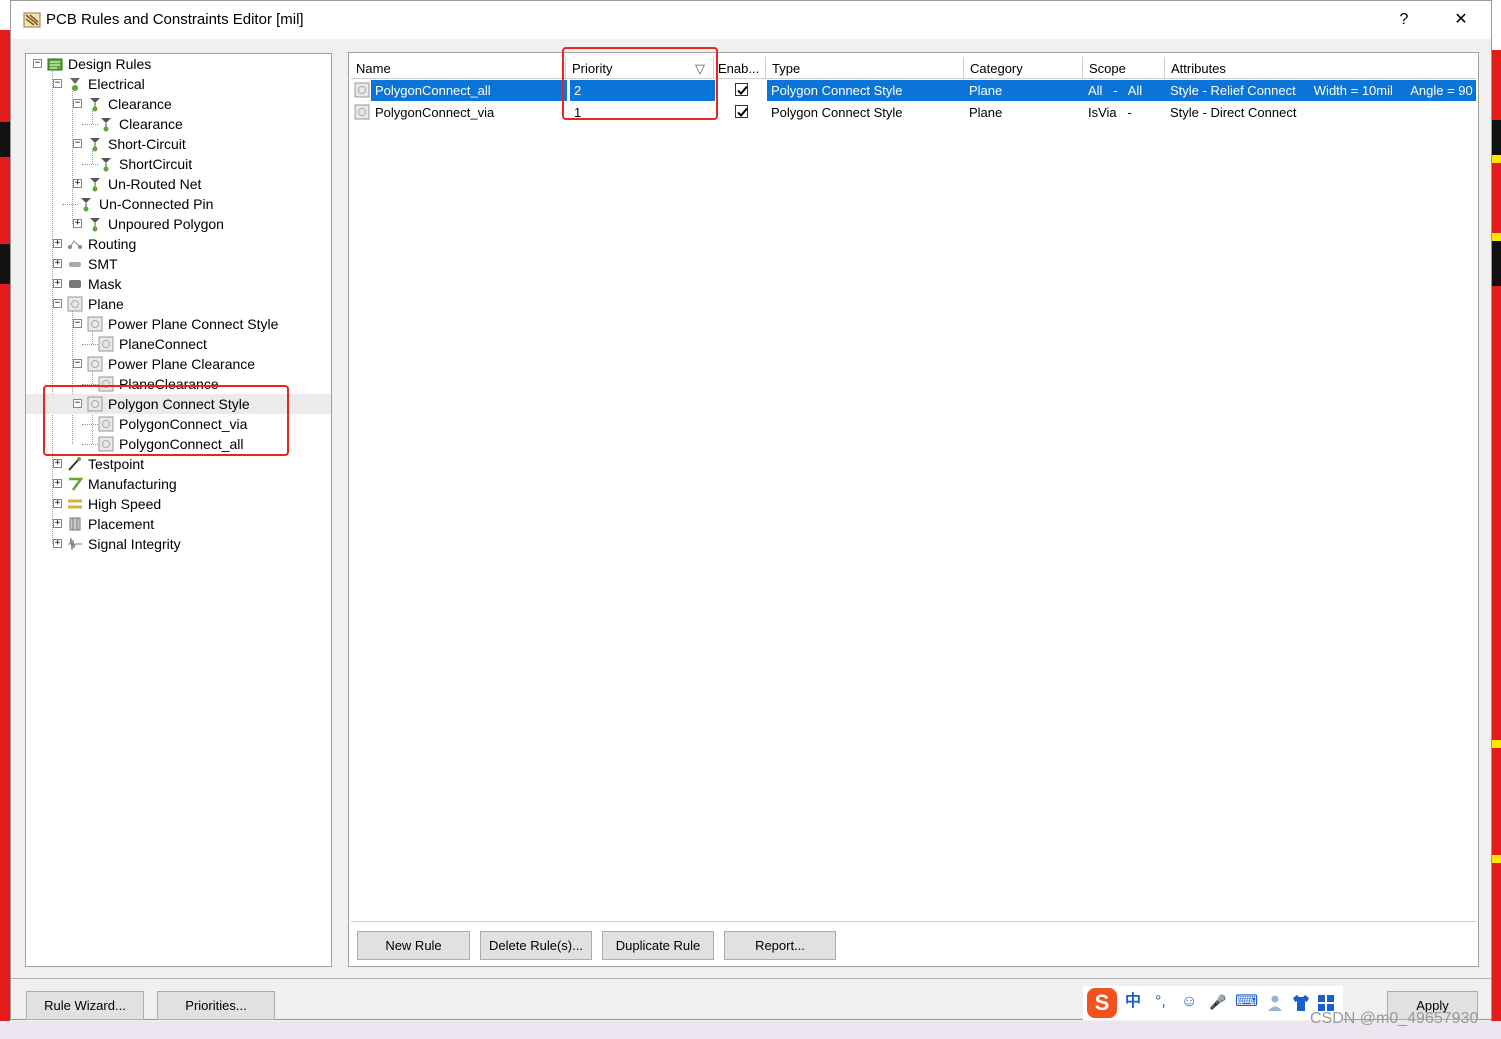  What do you see at coordinates (178, 104) in the screenshot?
I see `tree-item: − Clearance` at bounding box center [178, 104].